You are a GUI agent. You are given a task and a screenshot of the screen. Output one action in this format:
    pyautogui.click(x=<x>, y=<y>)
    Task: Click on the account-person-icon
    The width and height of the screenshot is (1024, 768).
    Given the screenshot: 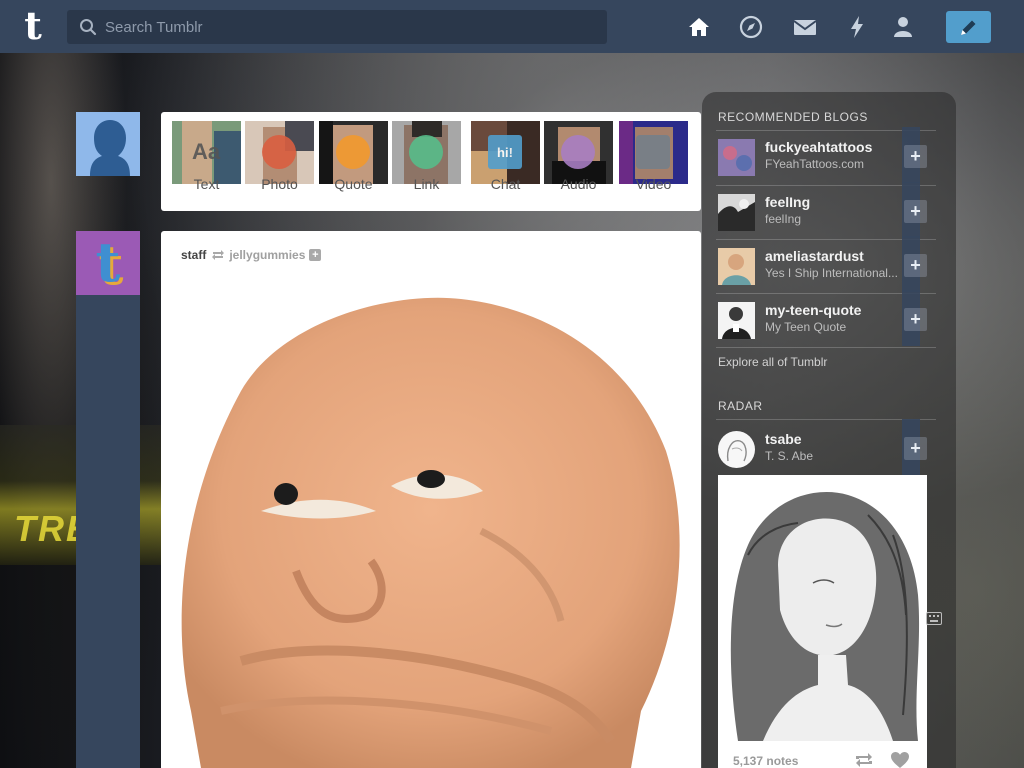 What is the action you would take?
    pyautogui.click(x=903, y=27)
    